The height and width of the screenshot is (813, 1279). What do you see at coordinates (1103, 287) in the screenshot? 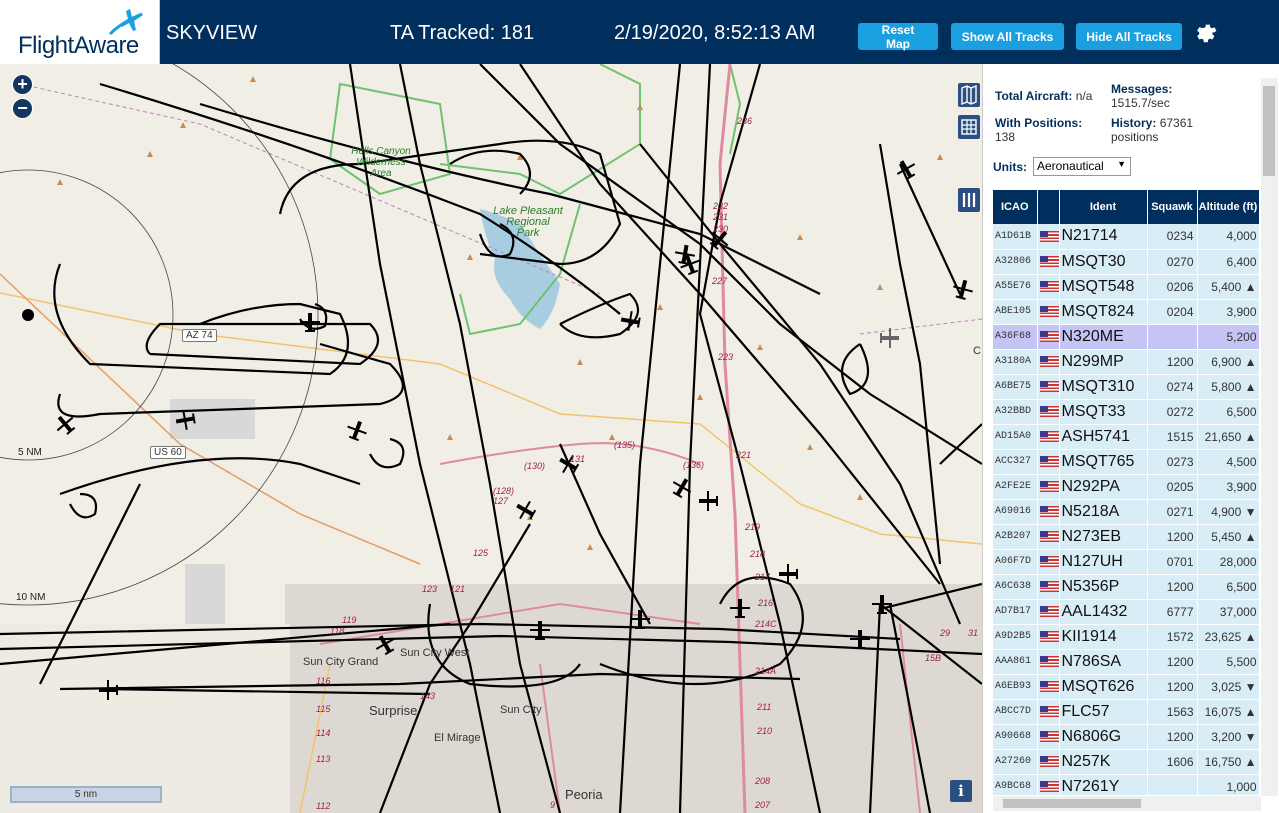
I see `cell-ident: MSQT548` at bounding box center [1103, 287].